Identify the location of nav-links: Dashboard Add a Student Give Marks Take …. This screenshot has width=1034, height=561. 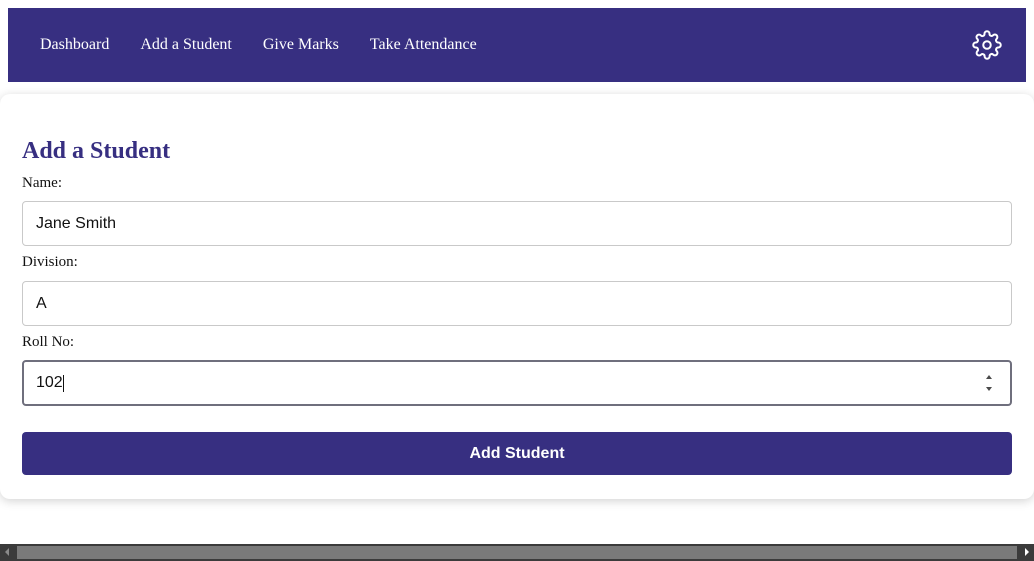
(274, 45).